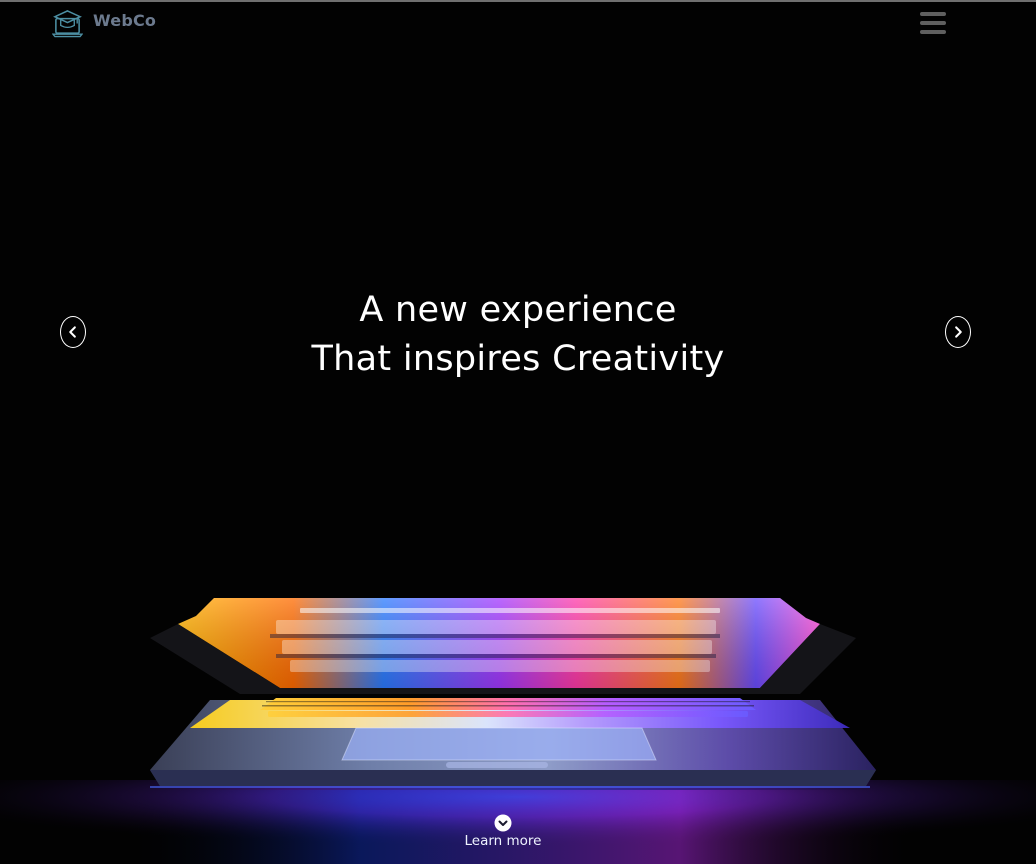 This screenshot has width=1036, height=864. What do you see at coordinates (518, 1) in the screenshot?
I see `top-border` at bounding box center [518, 1].